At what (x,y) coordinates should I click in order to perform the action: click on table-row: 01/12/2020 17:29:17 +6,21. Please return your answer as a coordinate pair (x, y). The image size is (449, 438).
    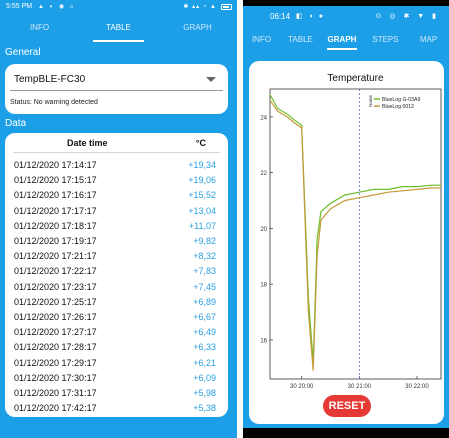
    Looking at the image, I should click on (116, 362).